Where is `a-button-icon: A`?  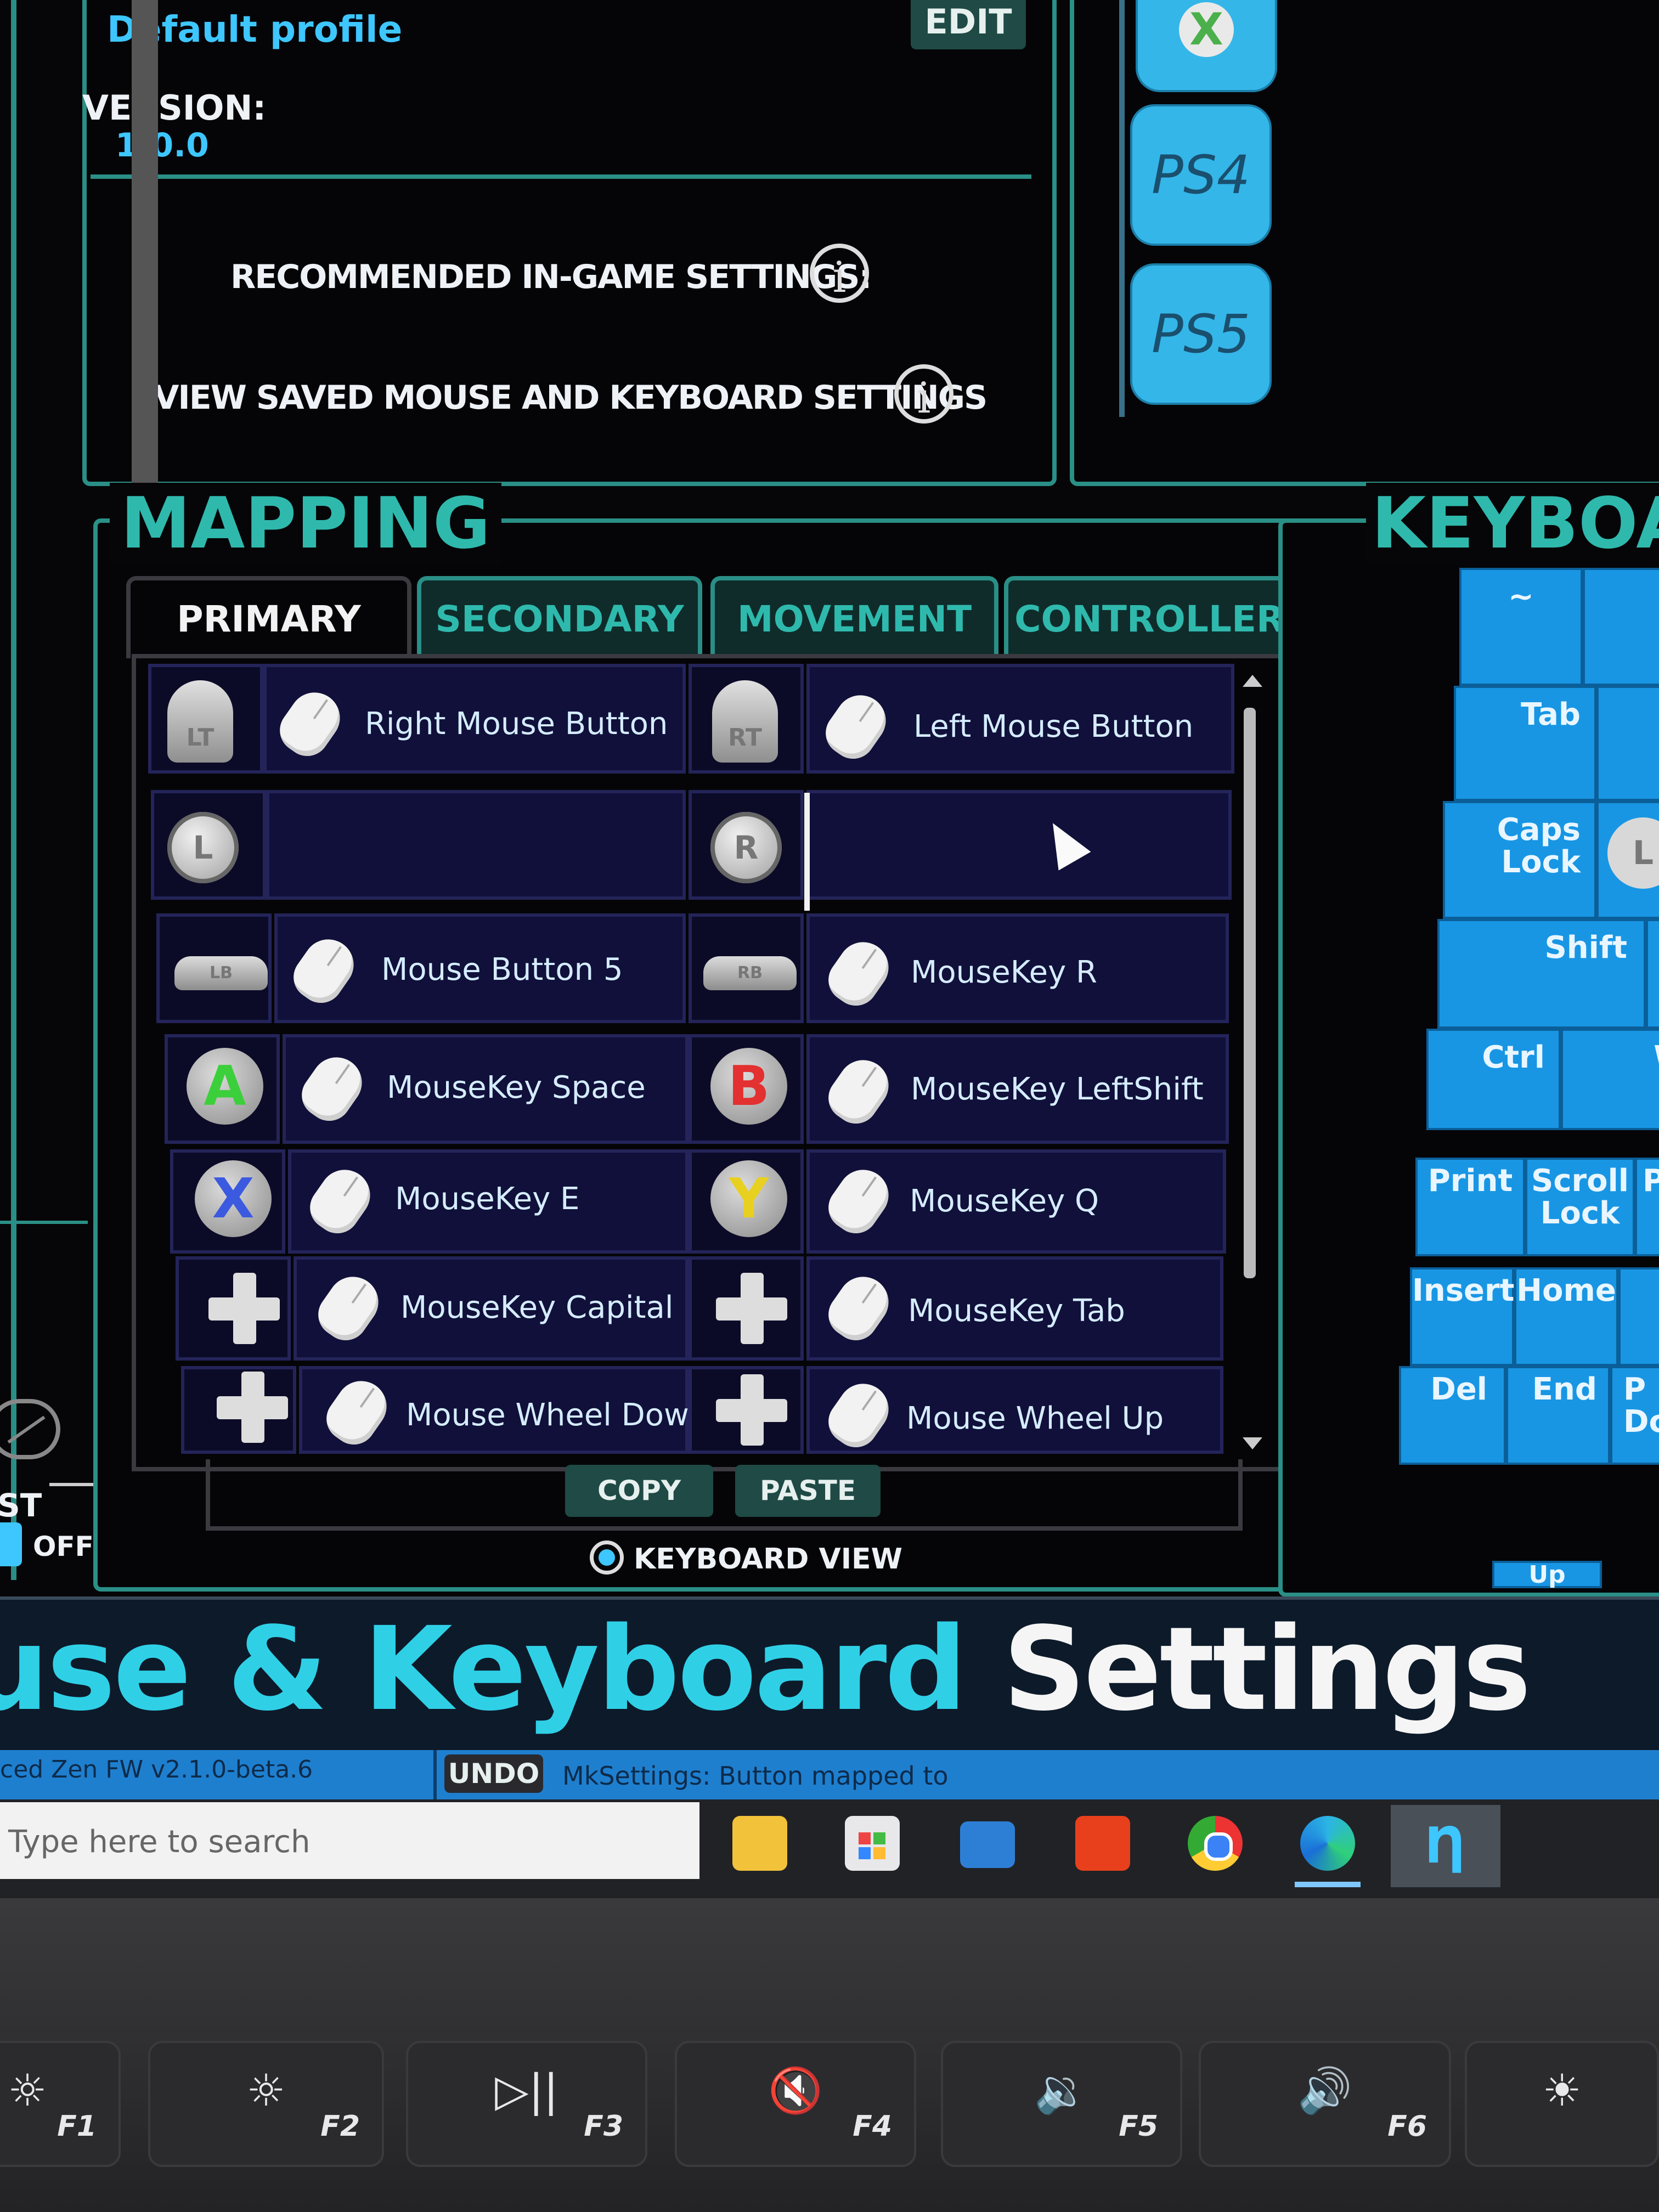 a-button-icon: A is located at coordinates (225, 1086).